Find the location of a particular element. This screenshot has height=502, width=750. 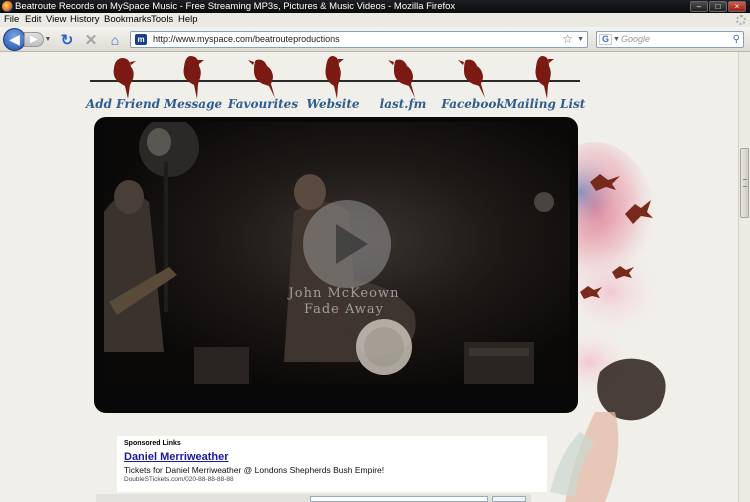

menu-help: Help is located at coordinates (188, 20).